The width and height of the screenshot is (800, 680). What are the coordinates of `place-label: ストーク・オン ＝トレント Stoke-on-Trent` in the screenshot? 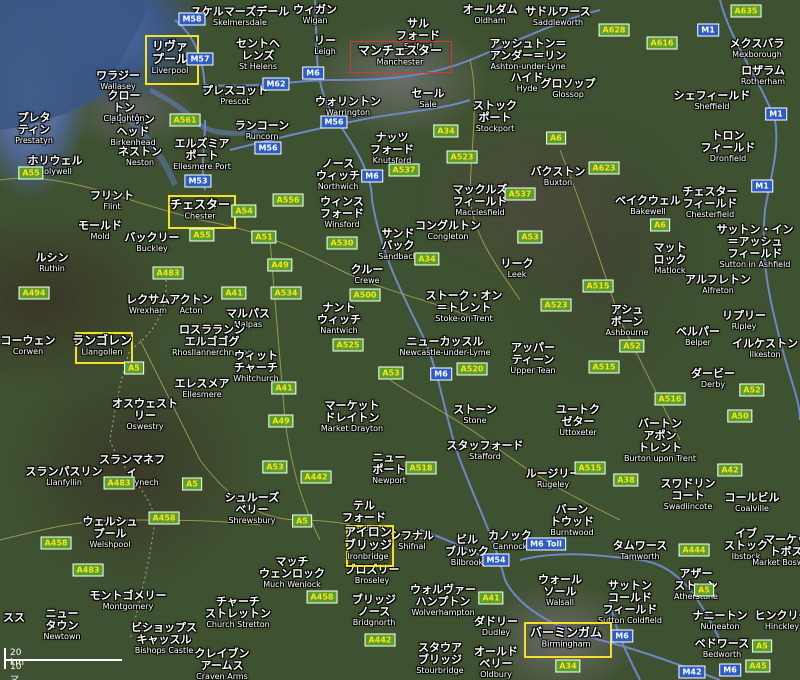 It's located at (464, 307).